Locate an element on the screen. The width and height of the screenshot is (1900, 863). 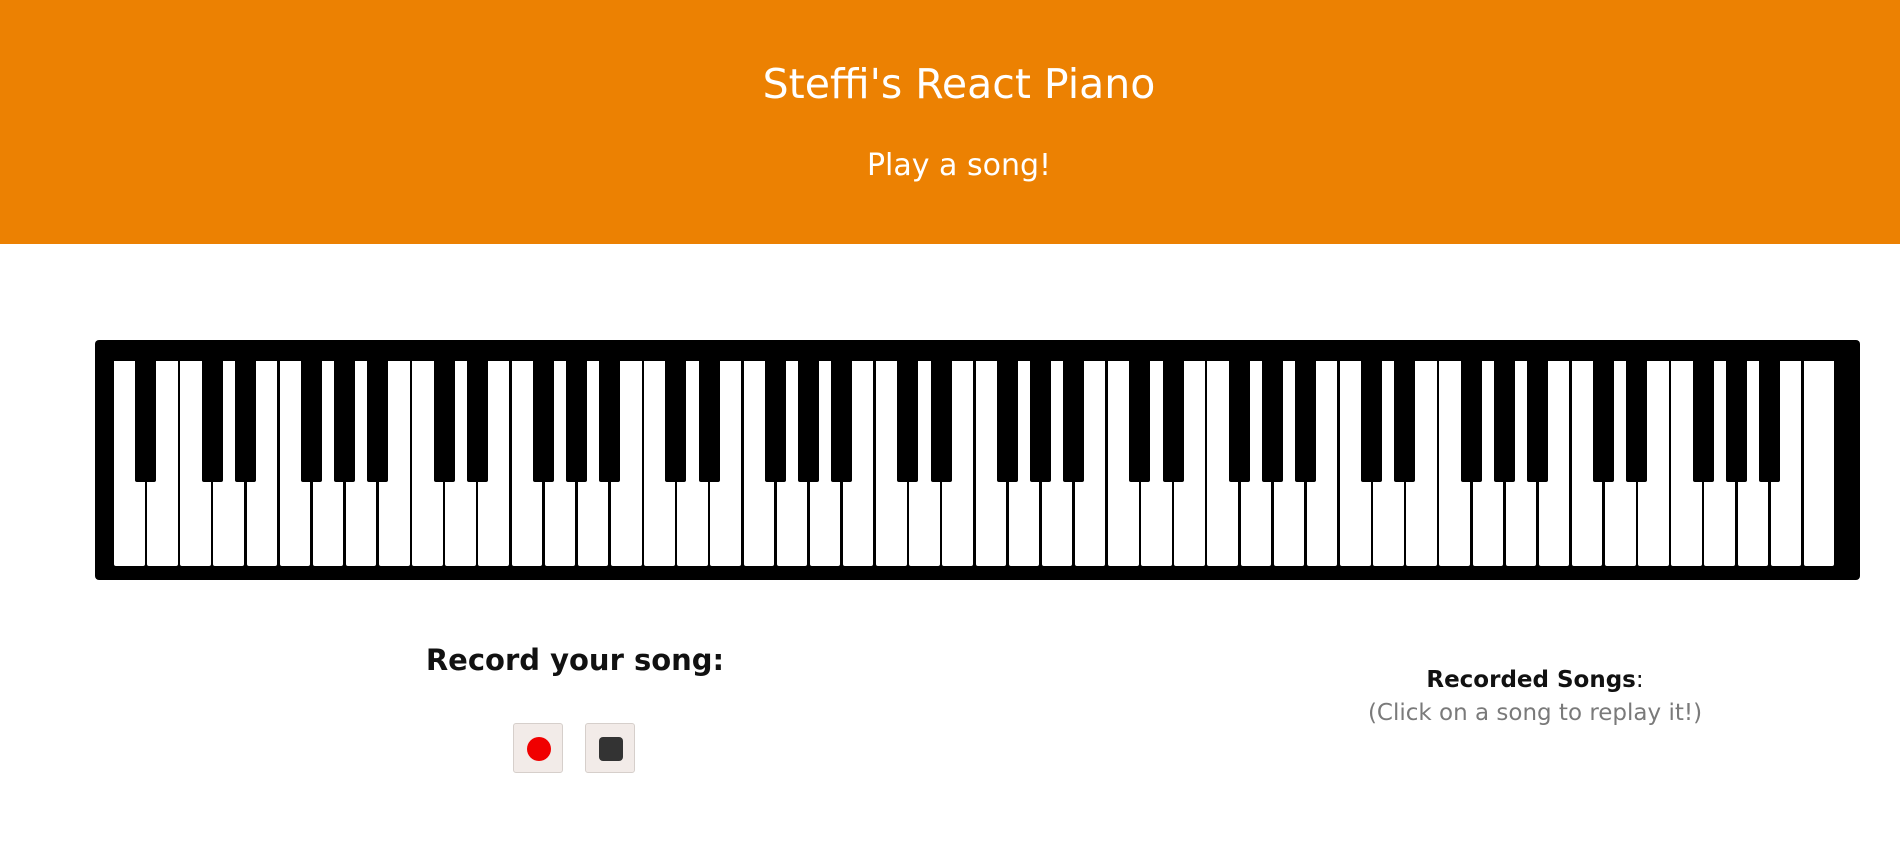
record-heading: Record your song: is located at coordinates (575, 660).